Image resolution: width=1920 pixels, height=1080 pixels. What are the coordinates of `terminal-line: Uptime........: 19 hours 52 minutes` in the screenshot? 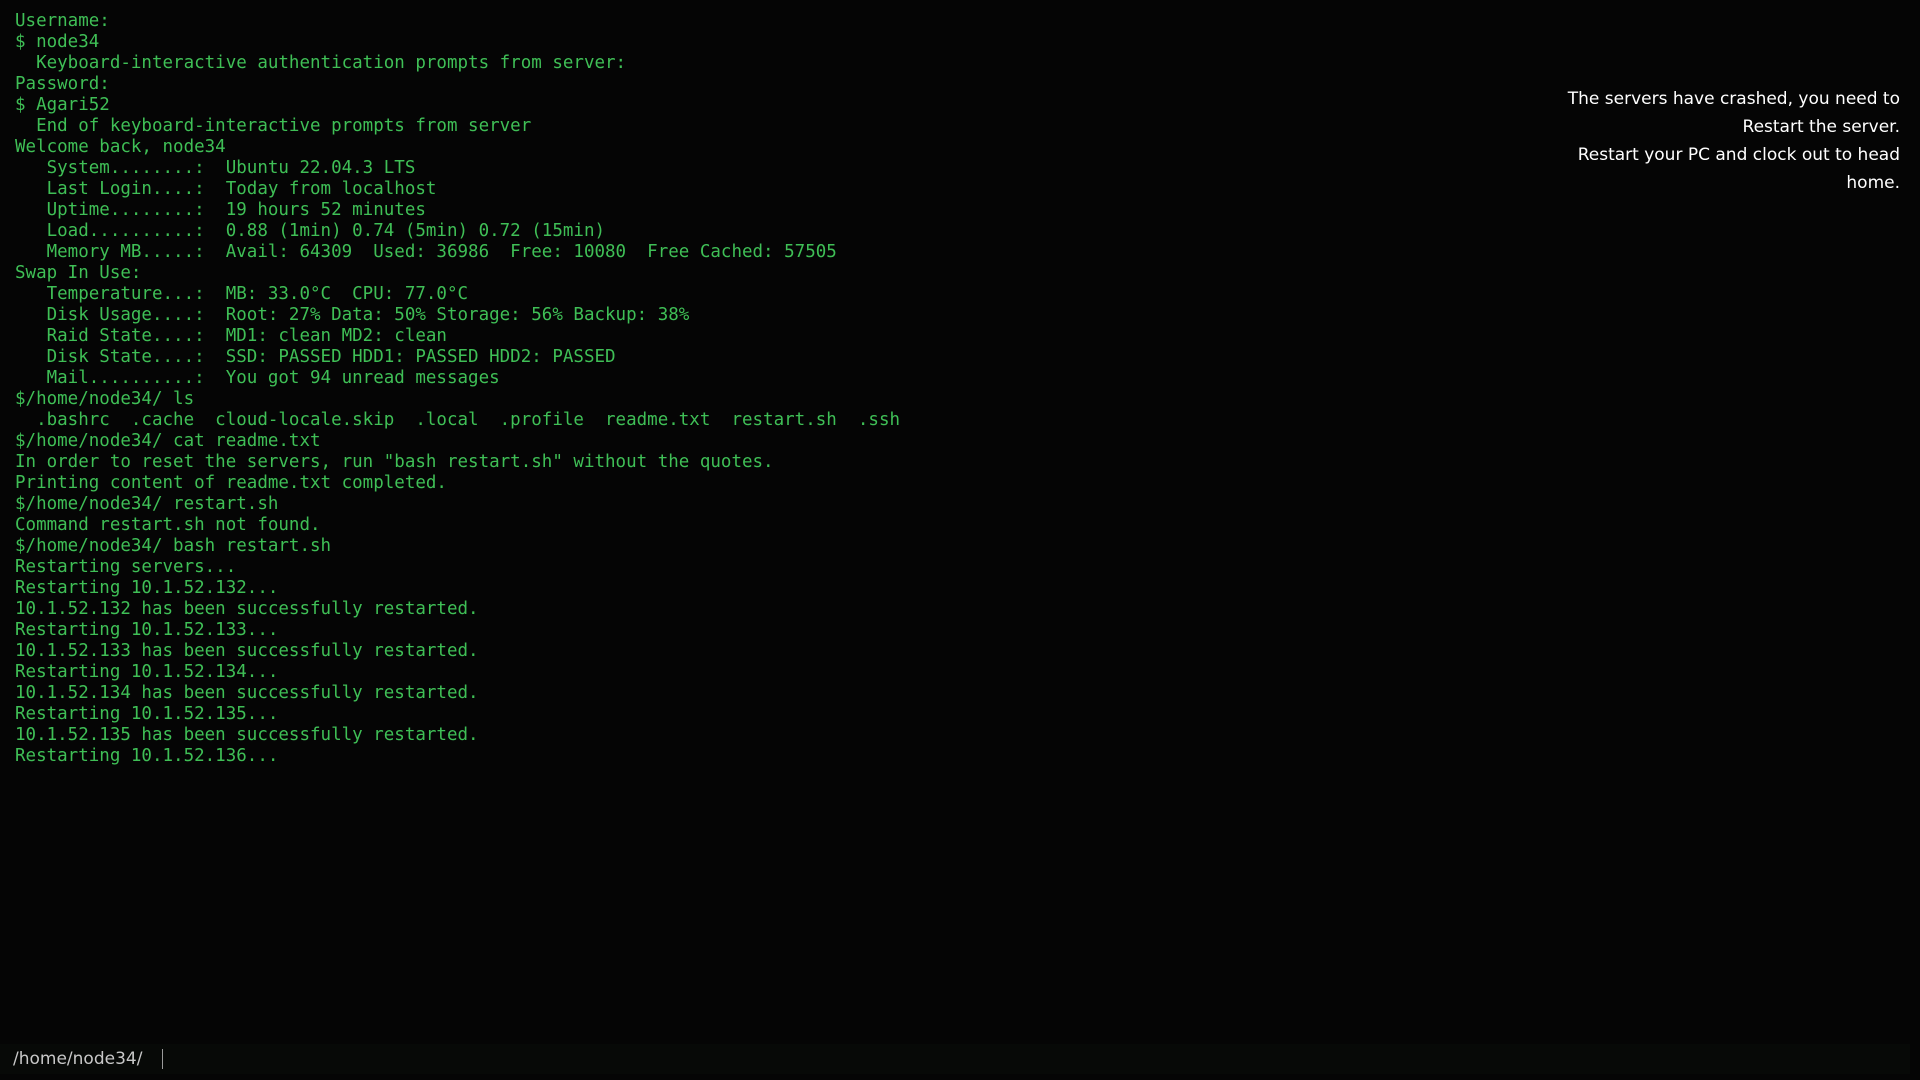 It's located at (220, 210).